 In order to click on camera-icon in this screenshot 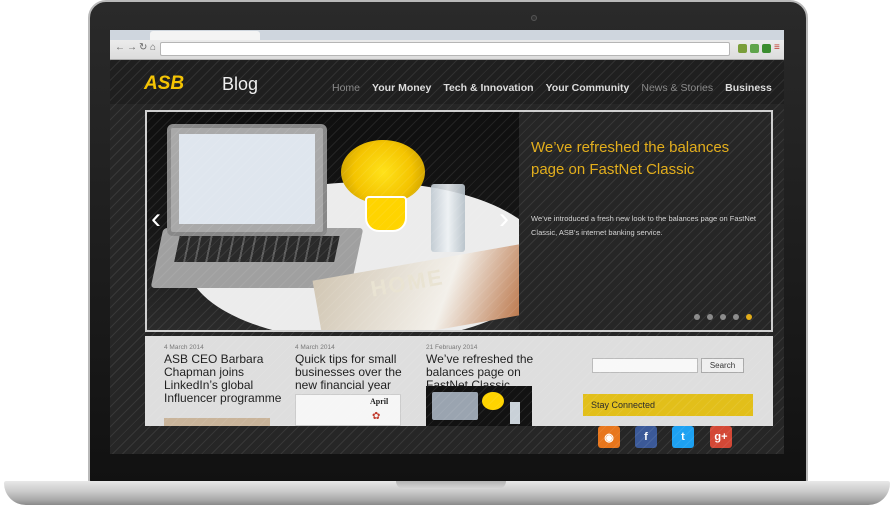, I will do `click(534, 18)`.